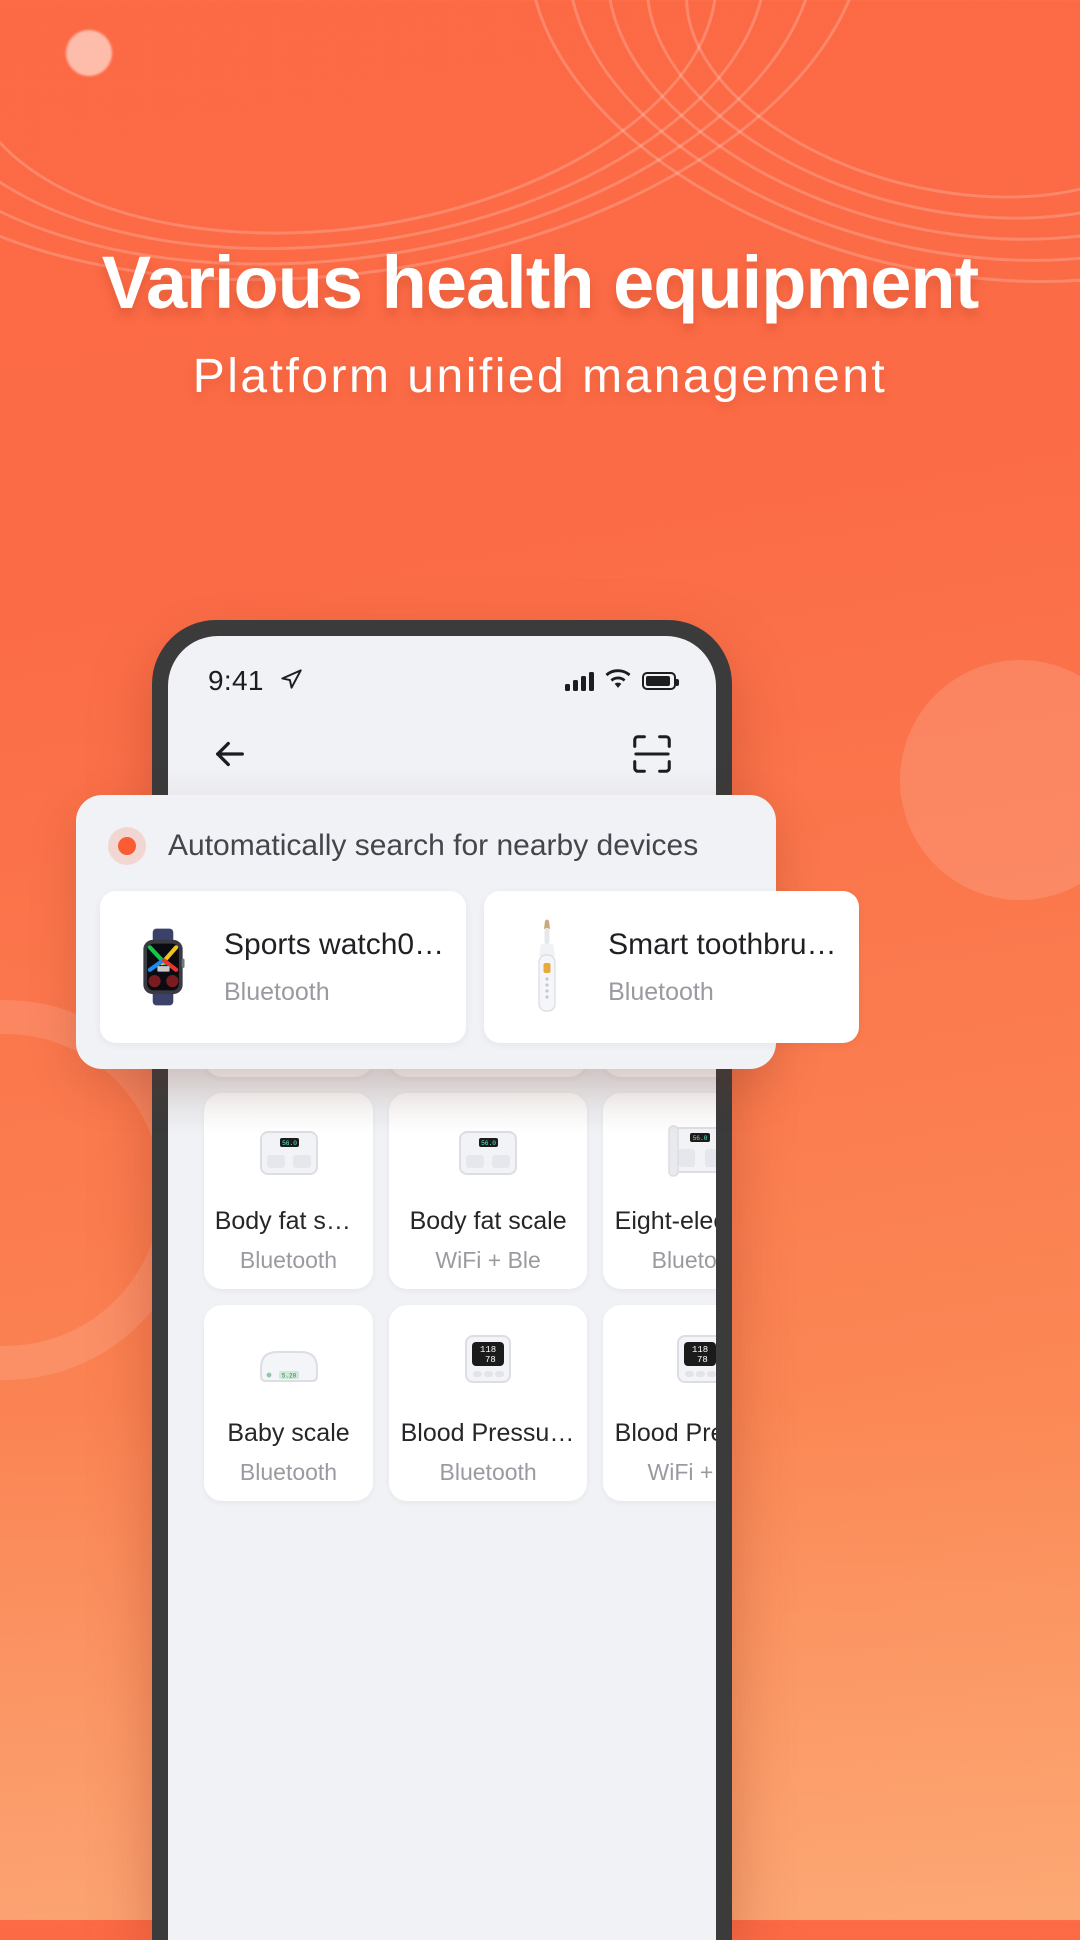 This screenshot has width=1080, height=1940. What do you see at coordinates (659, 1403) in the screenshot?
I see `device-tile: 118 78 Blood Pressur… WiFi + Ble` at bounding box center [659, 1403].